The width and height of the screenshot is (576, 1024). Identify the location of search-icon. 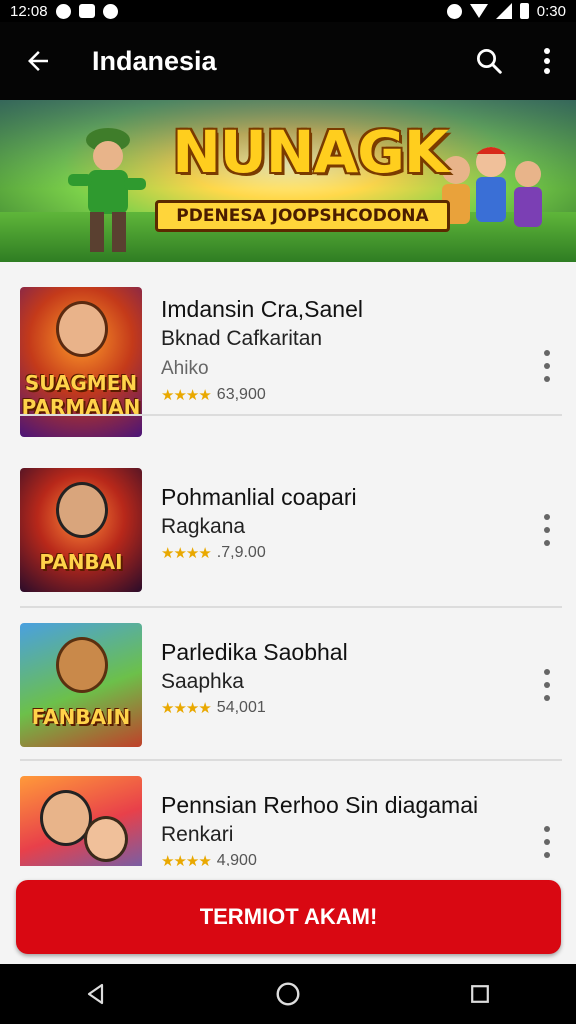
(489, 61).